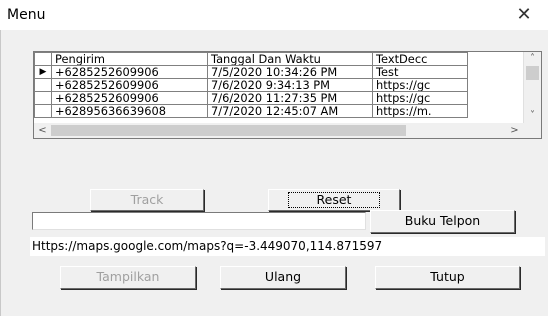 The height and width of the screenshot is (316, 548). I want to click on vertical-scrollbar: ˄ ˅, so click(532, 87).